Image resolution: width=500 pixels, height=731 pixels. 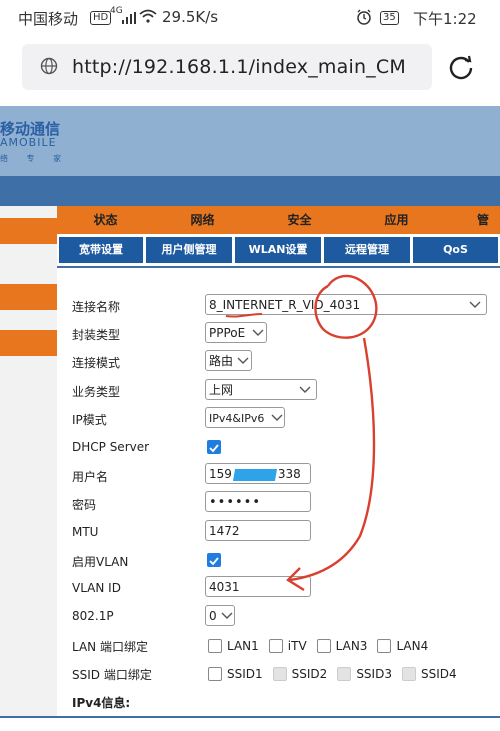 What do you see at coordinates (364, 19) in the screenshot?
I see `alarm-icon` at bounding box center [364, 19].